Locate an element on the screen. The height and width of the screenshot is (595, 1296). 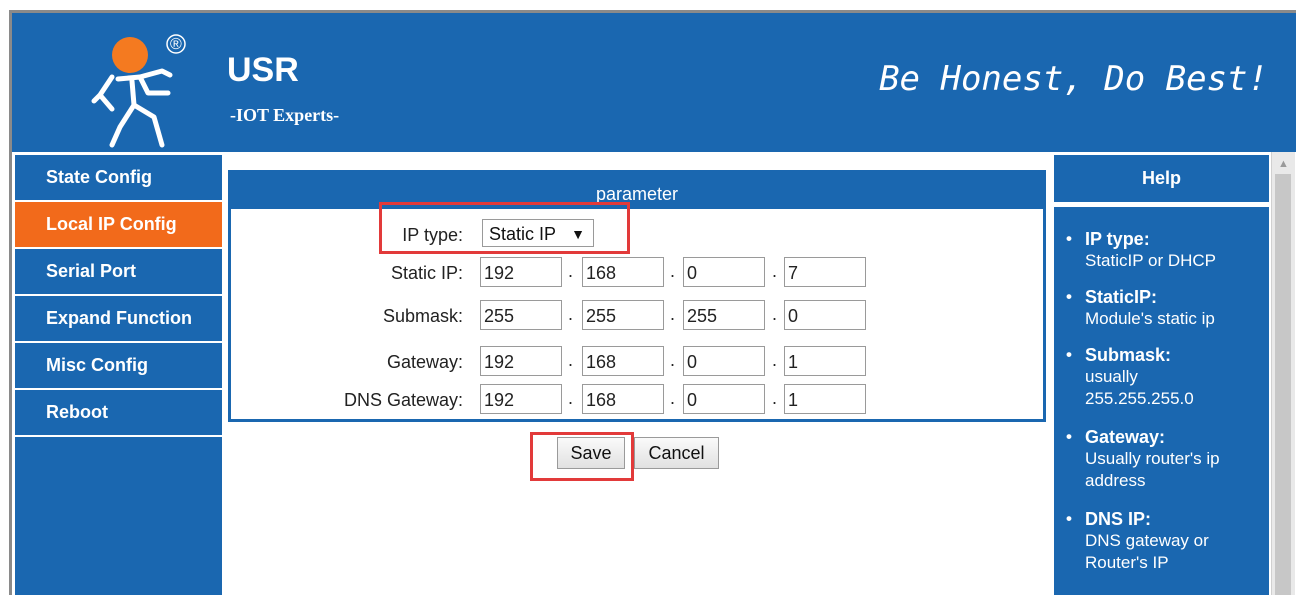
gateway-row: Gateway: 192 . 168 . 0 . 1 is located at coordinates (637, 362).